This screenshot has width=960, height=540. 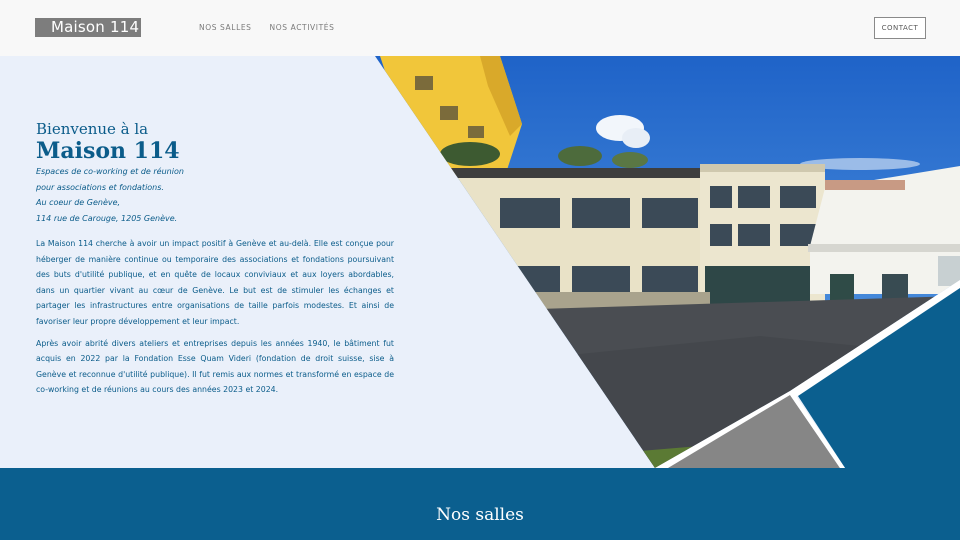 I want to click on hero-greeting: Bienvenue à la, so click(x=92, y=129).